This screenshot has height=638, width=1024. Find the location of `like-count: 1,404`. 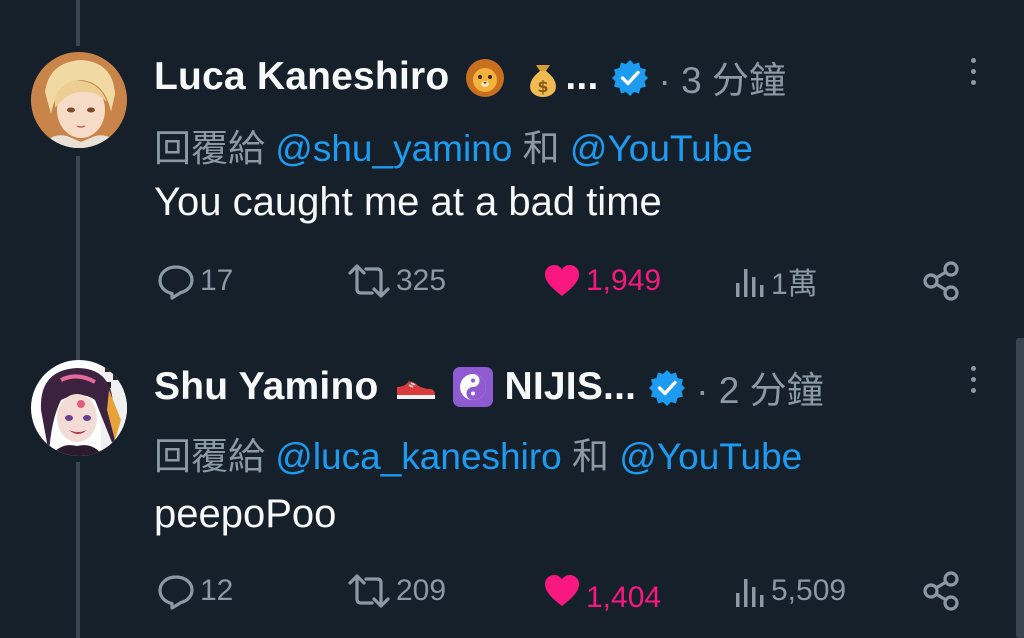

like-count: 1,404 is located at coordinates (624, 597).